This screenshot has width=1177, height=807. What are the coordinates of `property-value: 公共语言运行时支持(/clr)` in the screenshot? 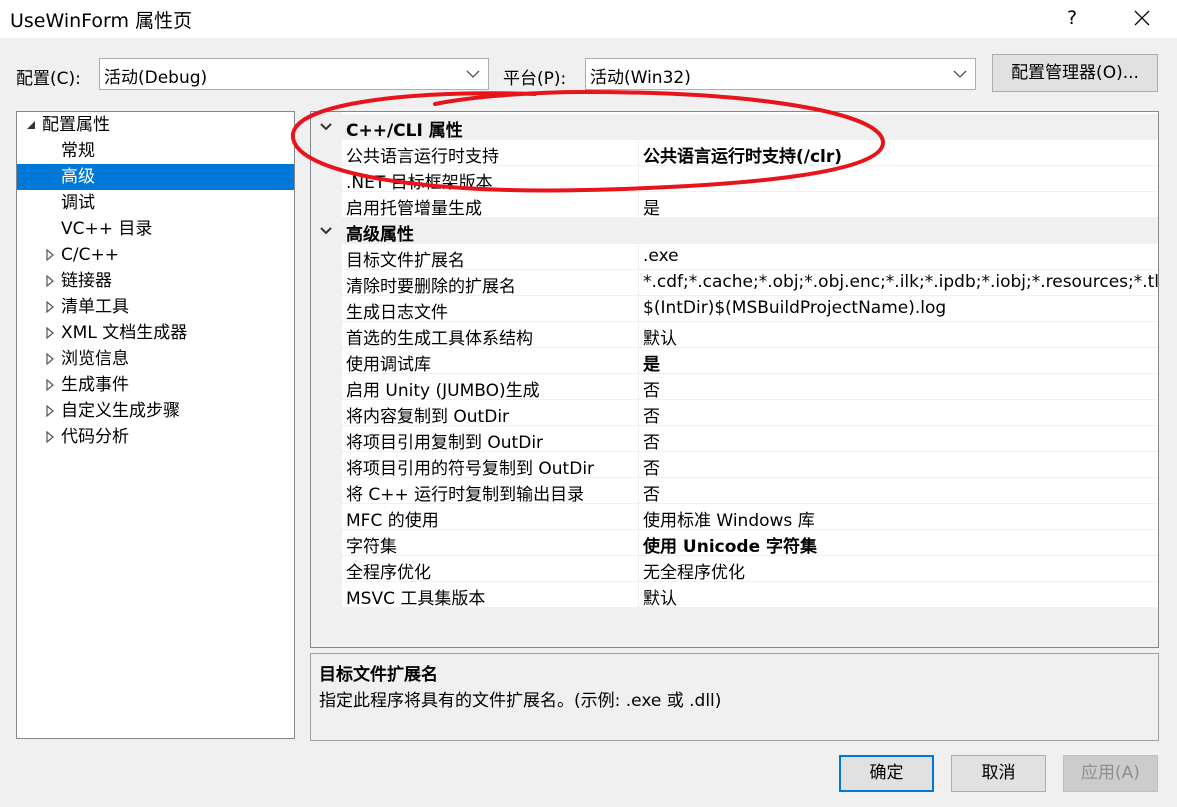 It's located at (742, 154).